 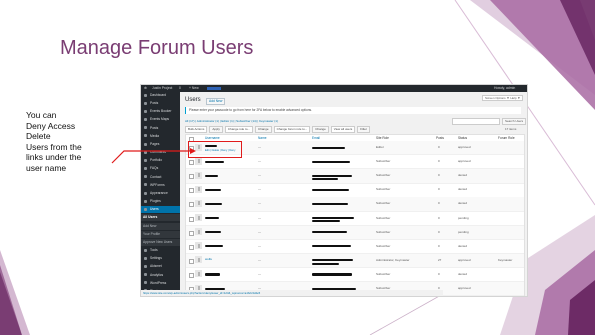 I want to click on view-filter-select: View all users, so click(x=343, y=129).